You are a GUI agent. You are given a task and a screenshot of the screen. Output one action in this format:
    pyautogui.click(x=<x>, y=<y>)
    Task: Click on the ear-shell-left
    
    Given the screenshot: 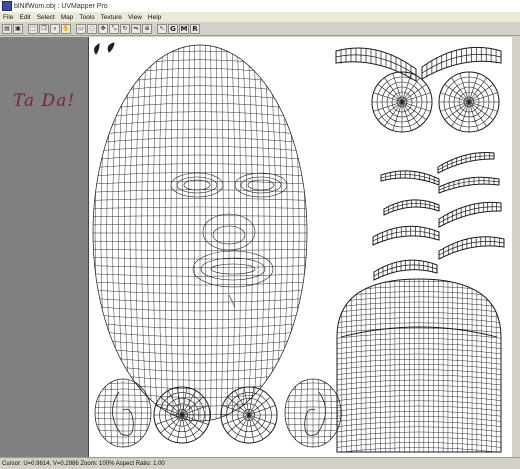 What is the action you would take?
    pyautogui.click(x=123, y=413)
    